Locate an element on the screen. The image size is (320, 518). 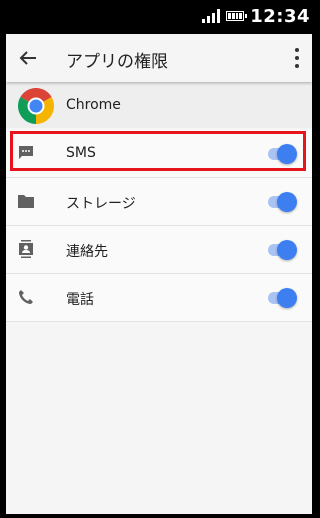
permission-row-sms: SMS is located at coordinates (159, 154).